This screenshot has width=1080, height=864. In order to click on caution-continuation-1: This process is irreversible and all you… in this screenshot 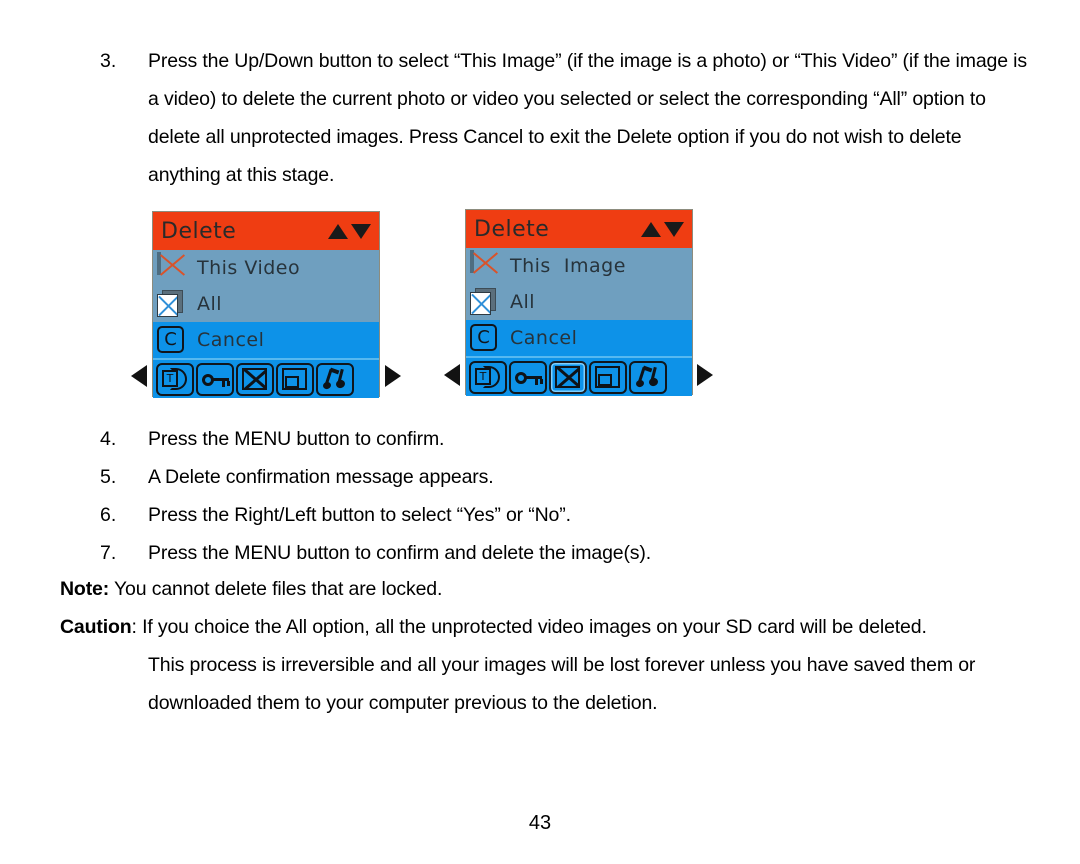, I will do `click(562, 665)`.